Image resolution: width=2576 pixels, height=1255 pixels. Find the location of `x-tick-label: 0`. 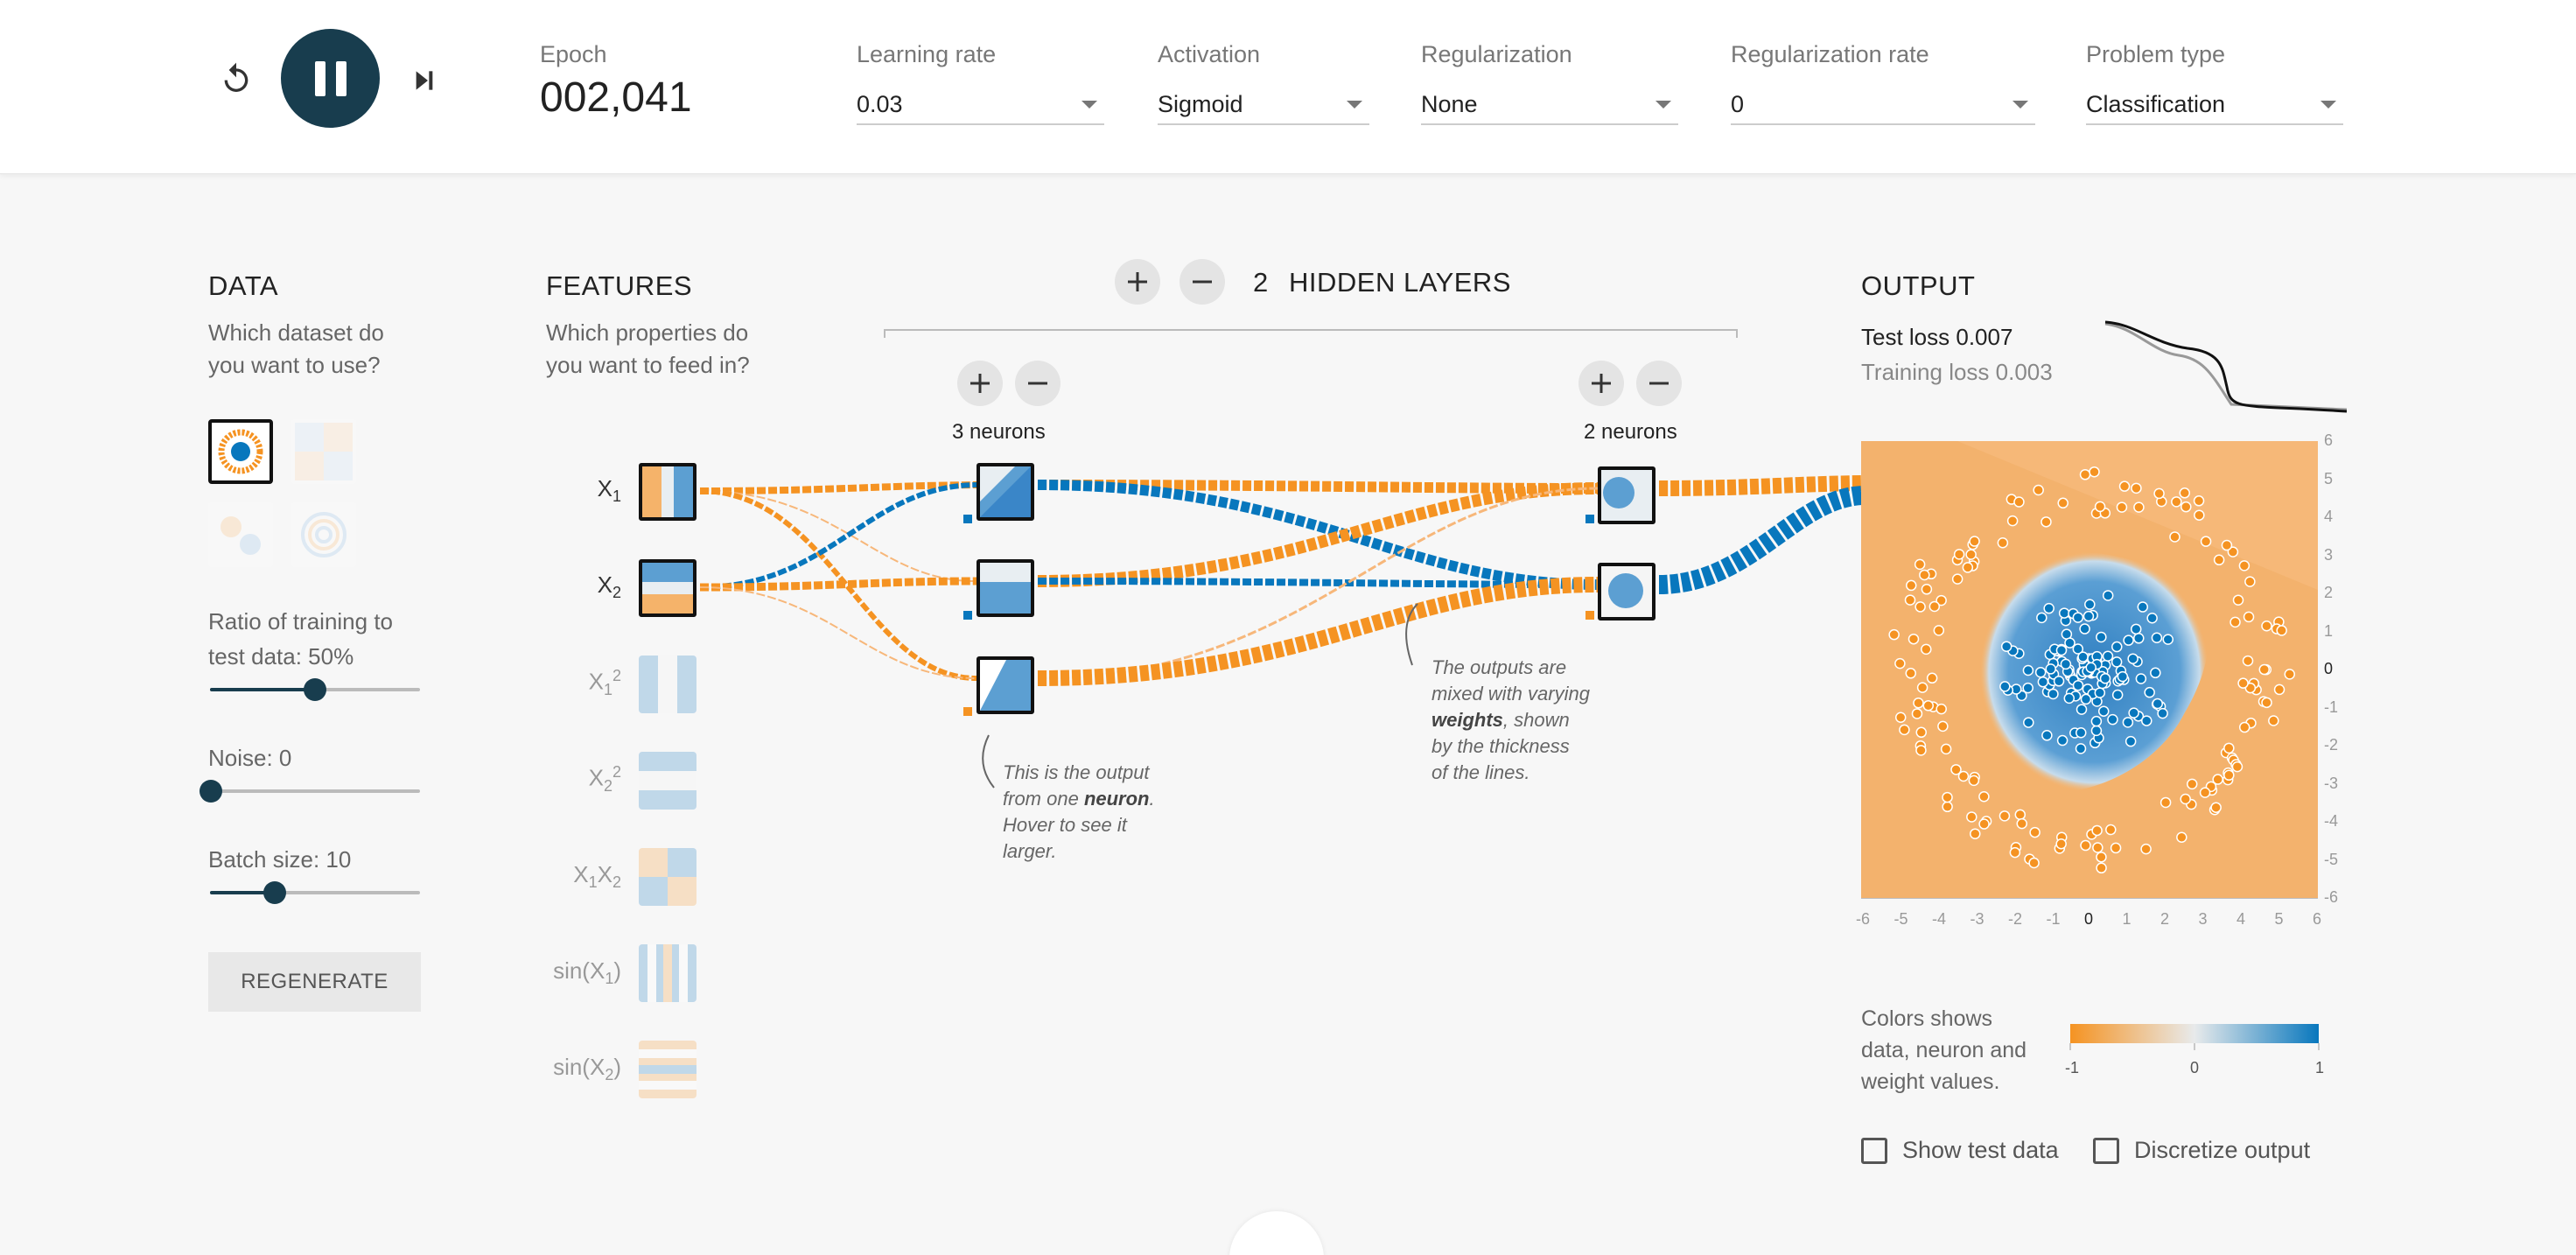

x-tick-label: 0 is located at coordinates (2089, 919).